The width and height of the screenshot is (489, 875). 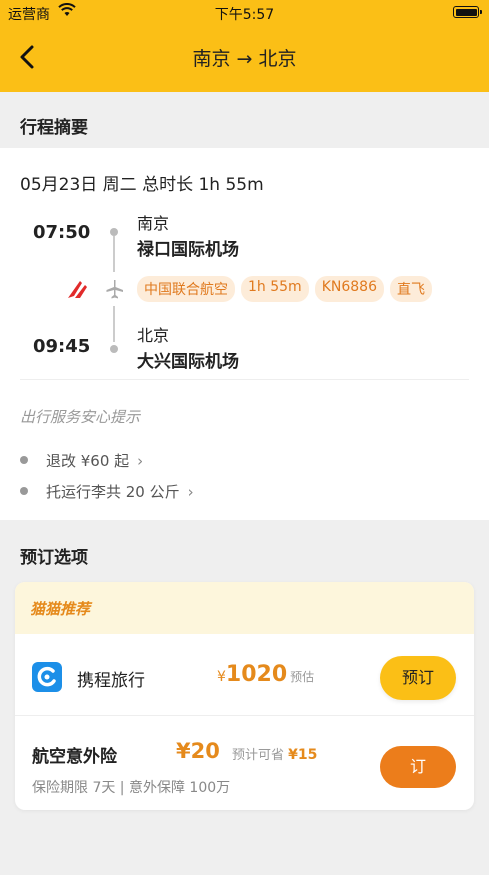 I want to click on savings-label: 预计可省, so click(x=258, y=755).